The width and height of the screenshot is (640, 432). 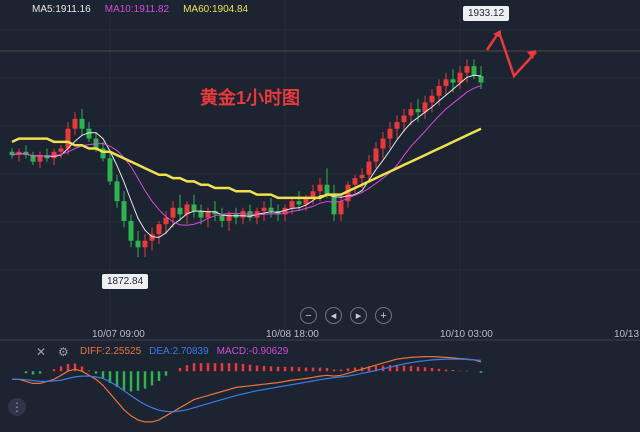 What do you see at coordinates (41, 352) in the screenshot?
I see `close-icon: ✕` at bounding box center [41, 352].